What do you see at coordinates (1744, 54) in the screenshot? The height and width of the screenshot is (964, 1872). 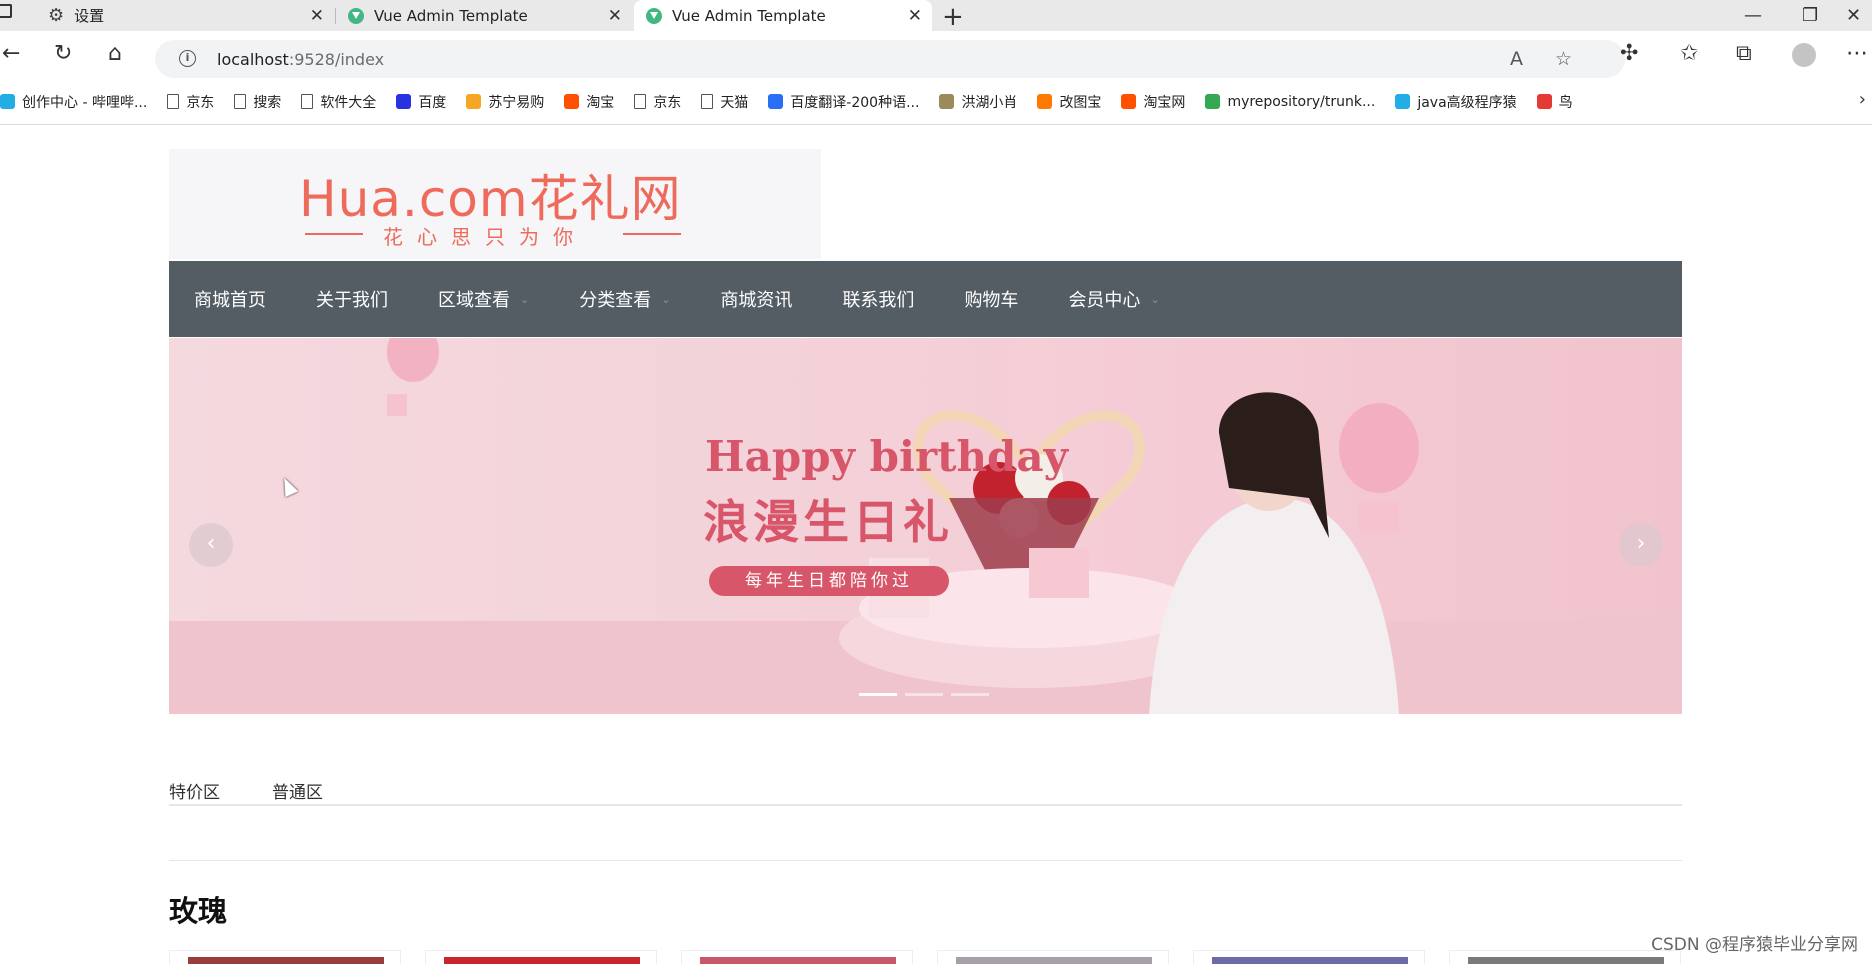 I see `collections-icon: ⧉` at bounding box center [1744, 54].